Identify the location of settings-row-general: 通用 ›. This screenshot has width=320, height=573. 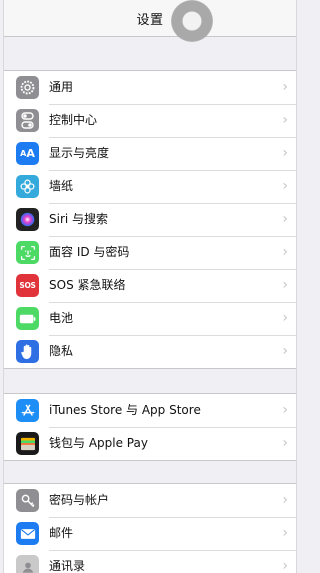
(150, 87).